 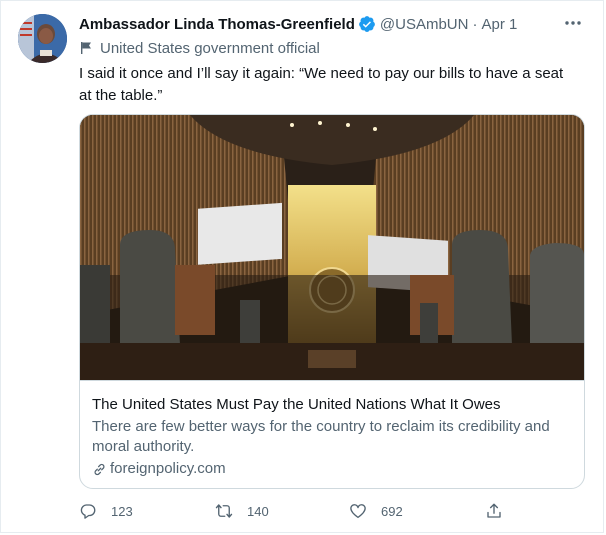 What do you see at coordinates (392, 511) in the screenshot?
I see `like-count: 692` at bounding box center [392, 511].